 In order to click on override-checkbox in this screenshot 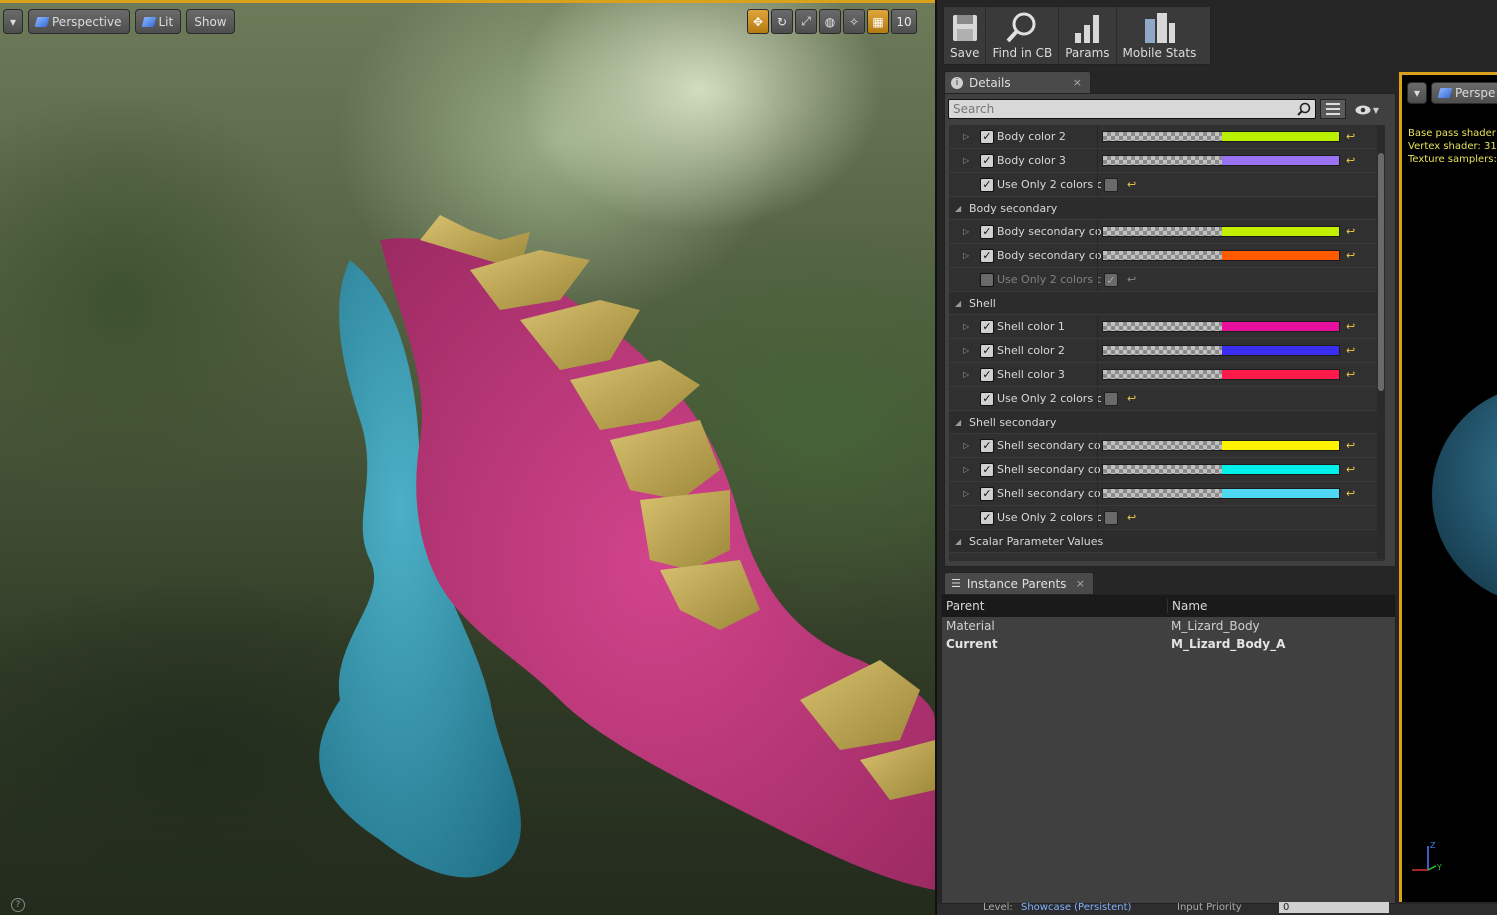, I will do `click(987, 279)`.